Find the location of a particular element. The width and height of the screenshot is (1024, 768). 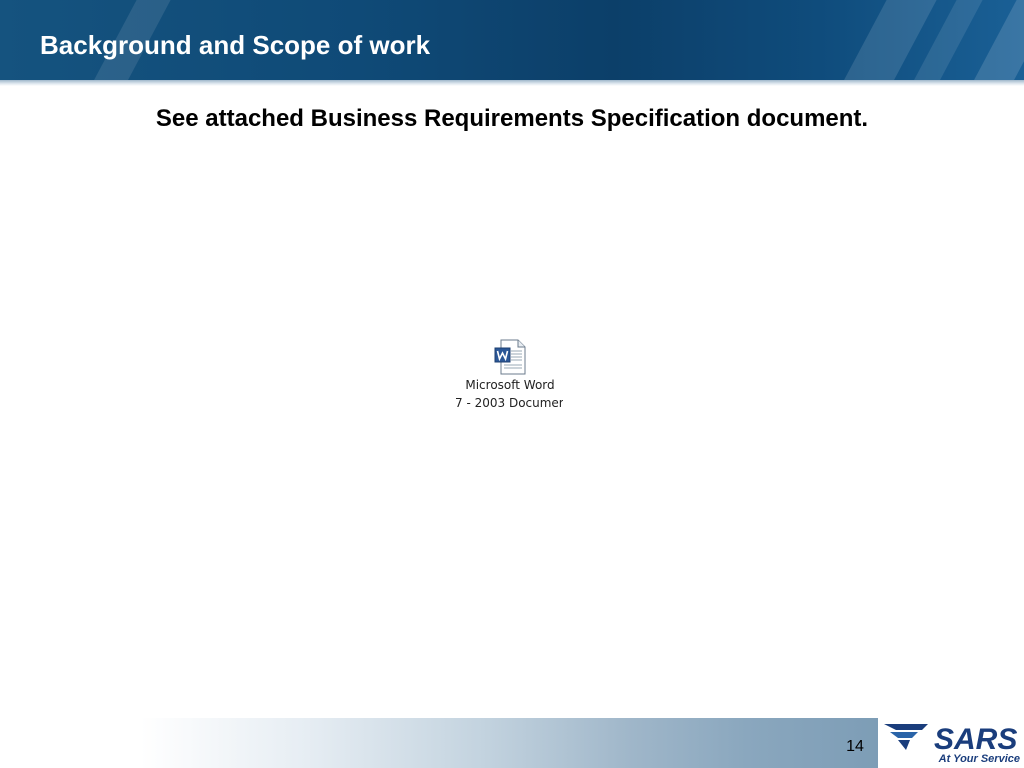

page-number: 14 is located at coordinates (855, 746).